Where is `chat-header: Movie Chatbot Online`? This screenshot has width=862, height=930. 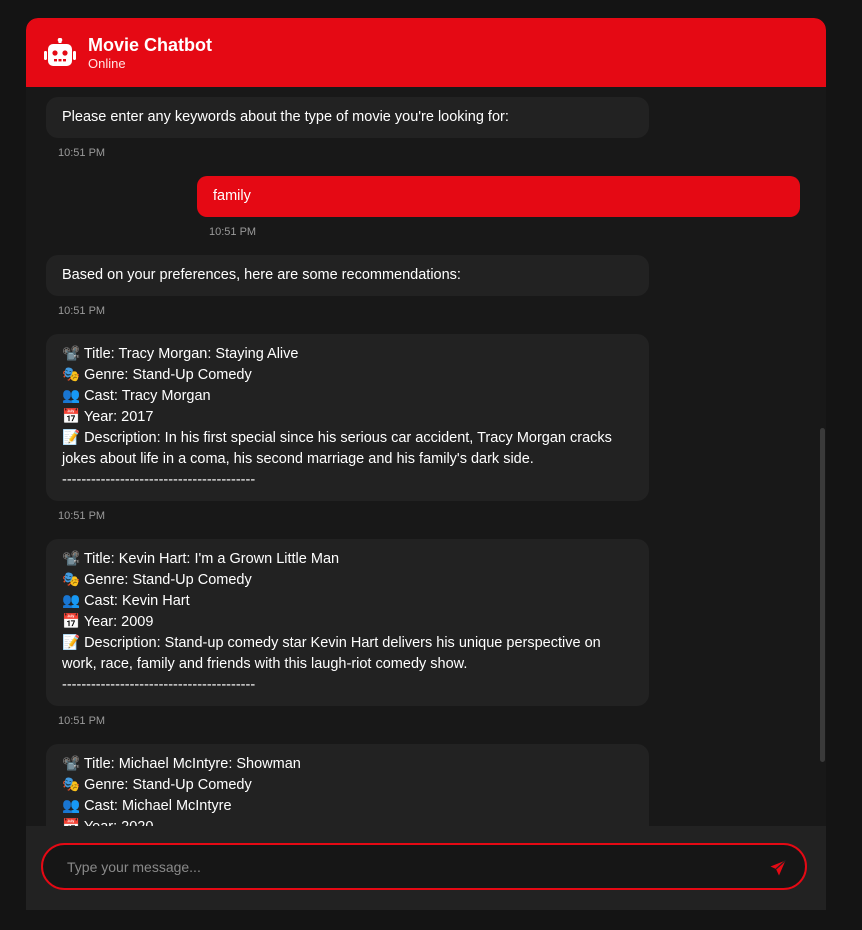
chat-header: Movie Chatbot Online is located at coordinates (426, 52).